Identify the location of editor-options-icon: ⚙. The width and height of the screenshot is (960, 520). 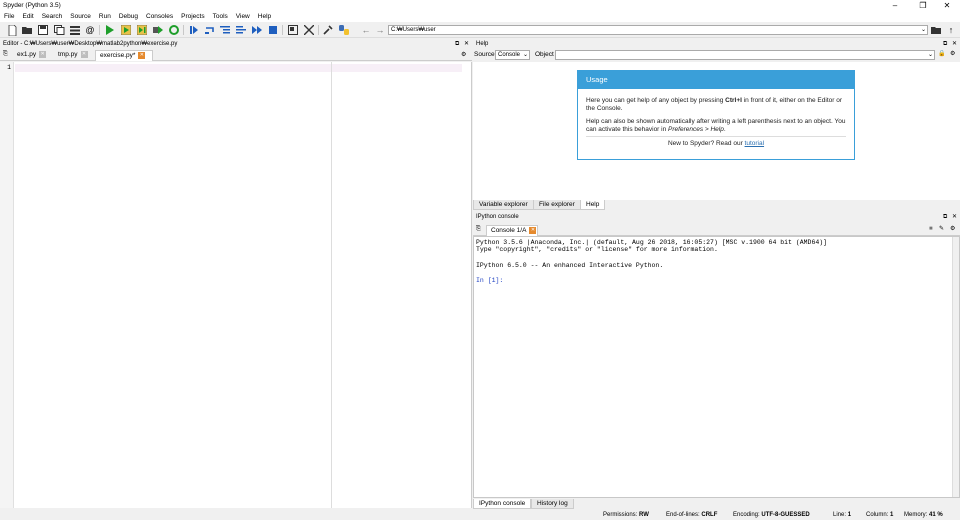
(463, 55).